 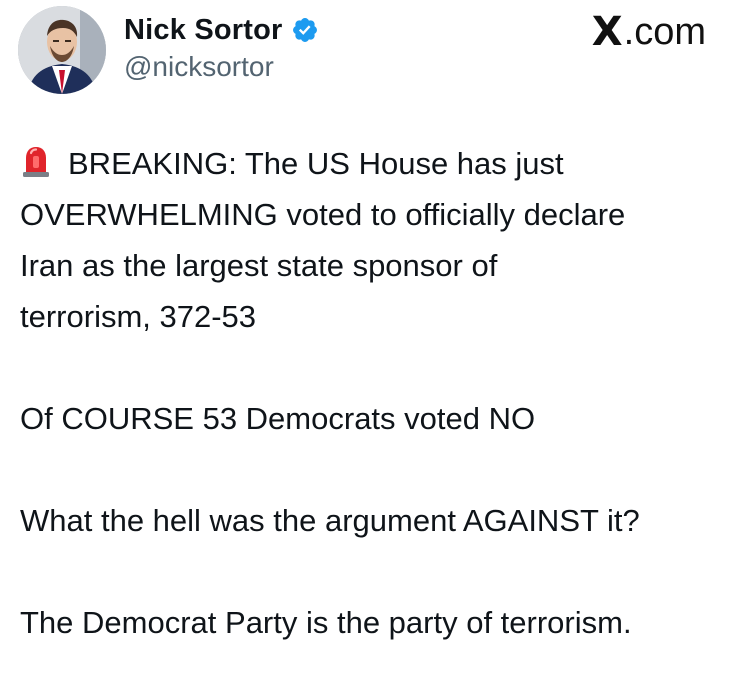 What do you see at coordinates (305, 30) in the screenshot?
I see `verified-badge-icon` at bounding box center [305, 30].